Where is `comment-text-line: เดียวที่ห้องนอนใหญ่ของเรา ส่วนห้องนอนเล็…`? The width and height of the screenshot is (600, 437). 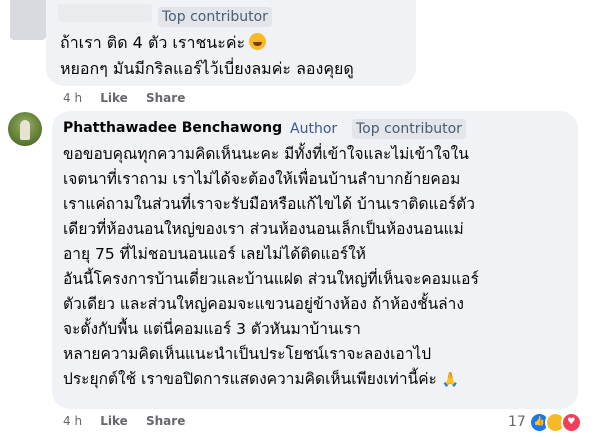 comment-text-line: เดียวที่ห้องนอนใหญ่ของเรา ส่วนห้องนอนเล็… is located at coordinates (263, 229).